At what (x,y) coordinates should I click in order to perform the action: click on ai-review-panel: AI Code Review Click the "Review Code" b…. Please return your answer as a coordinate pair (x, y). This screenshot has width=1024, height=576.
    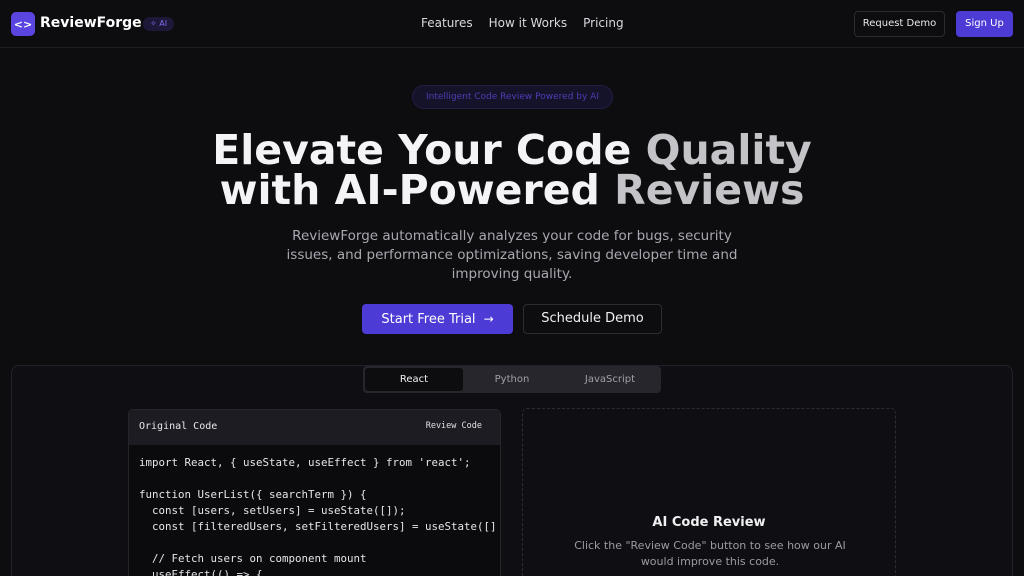
    Looking at the image, I should click on (709, 492).